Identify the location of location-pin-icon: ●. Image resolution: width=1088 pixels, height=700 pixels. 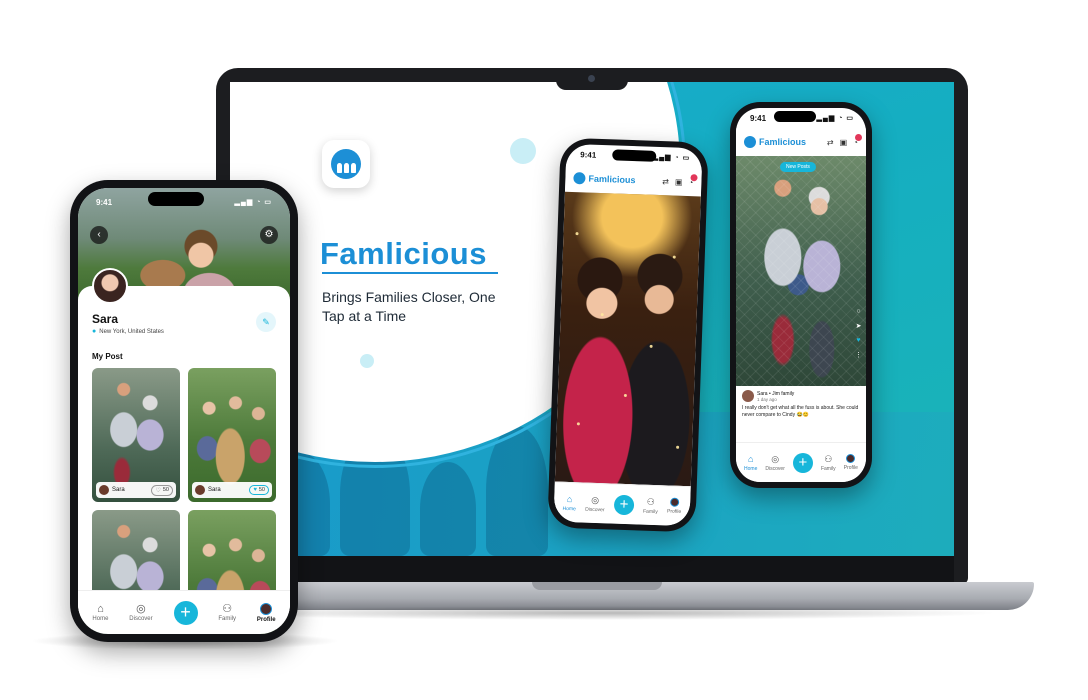
(94, 331).